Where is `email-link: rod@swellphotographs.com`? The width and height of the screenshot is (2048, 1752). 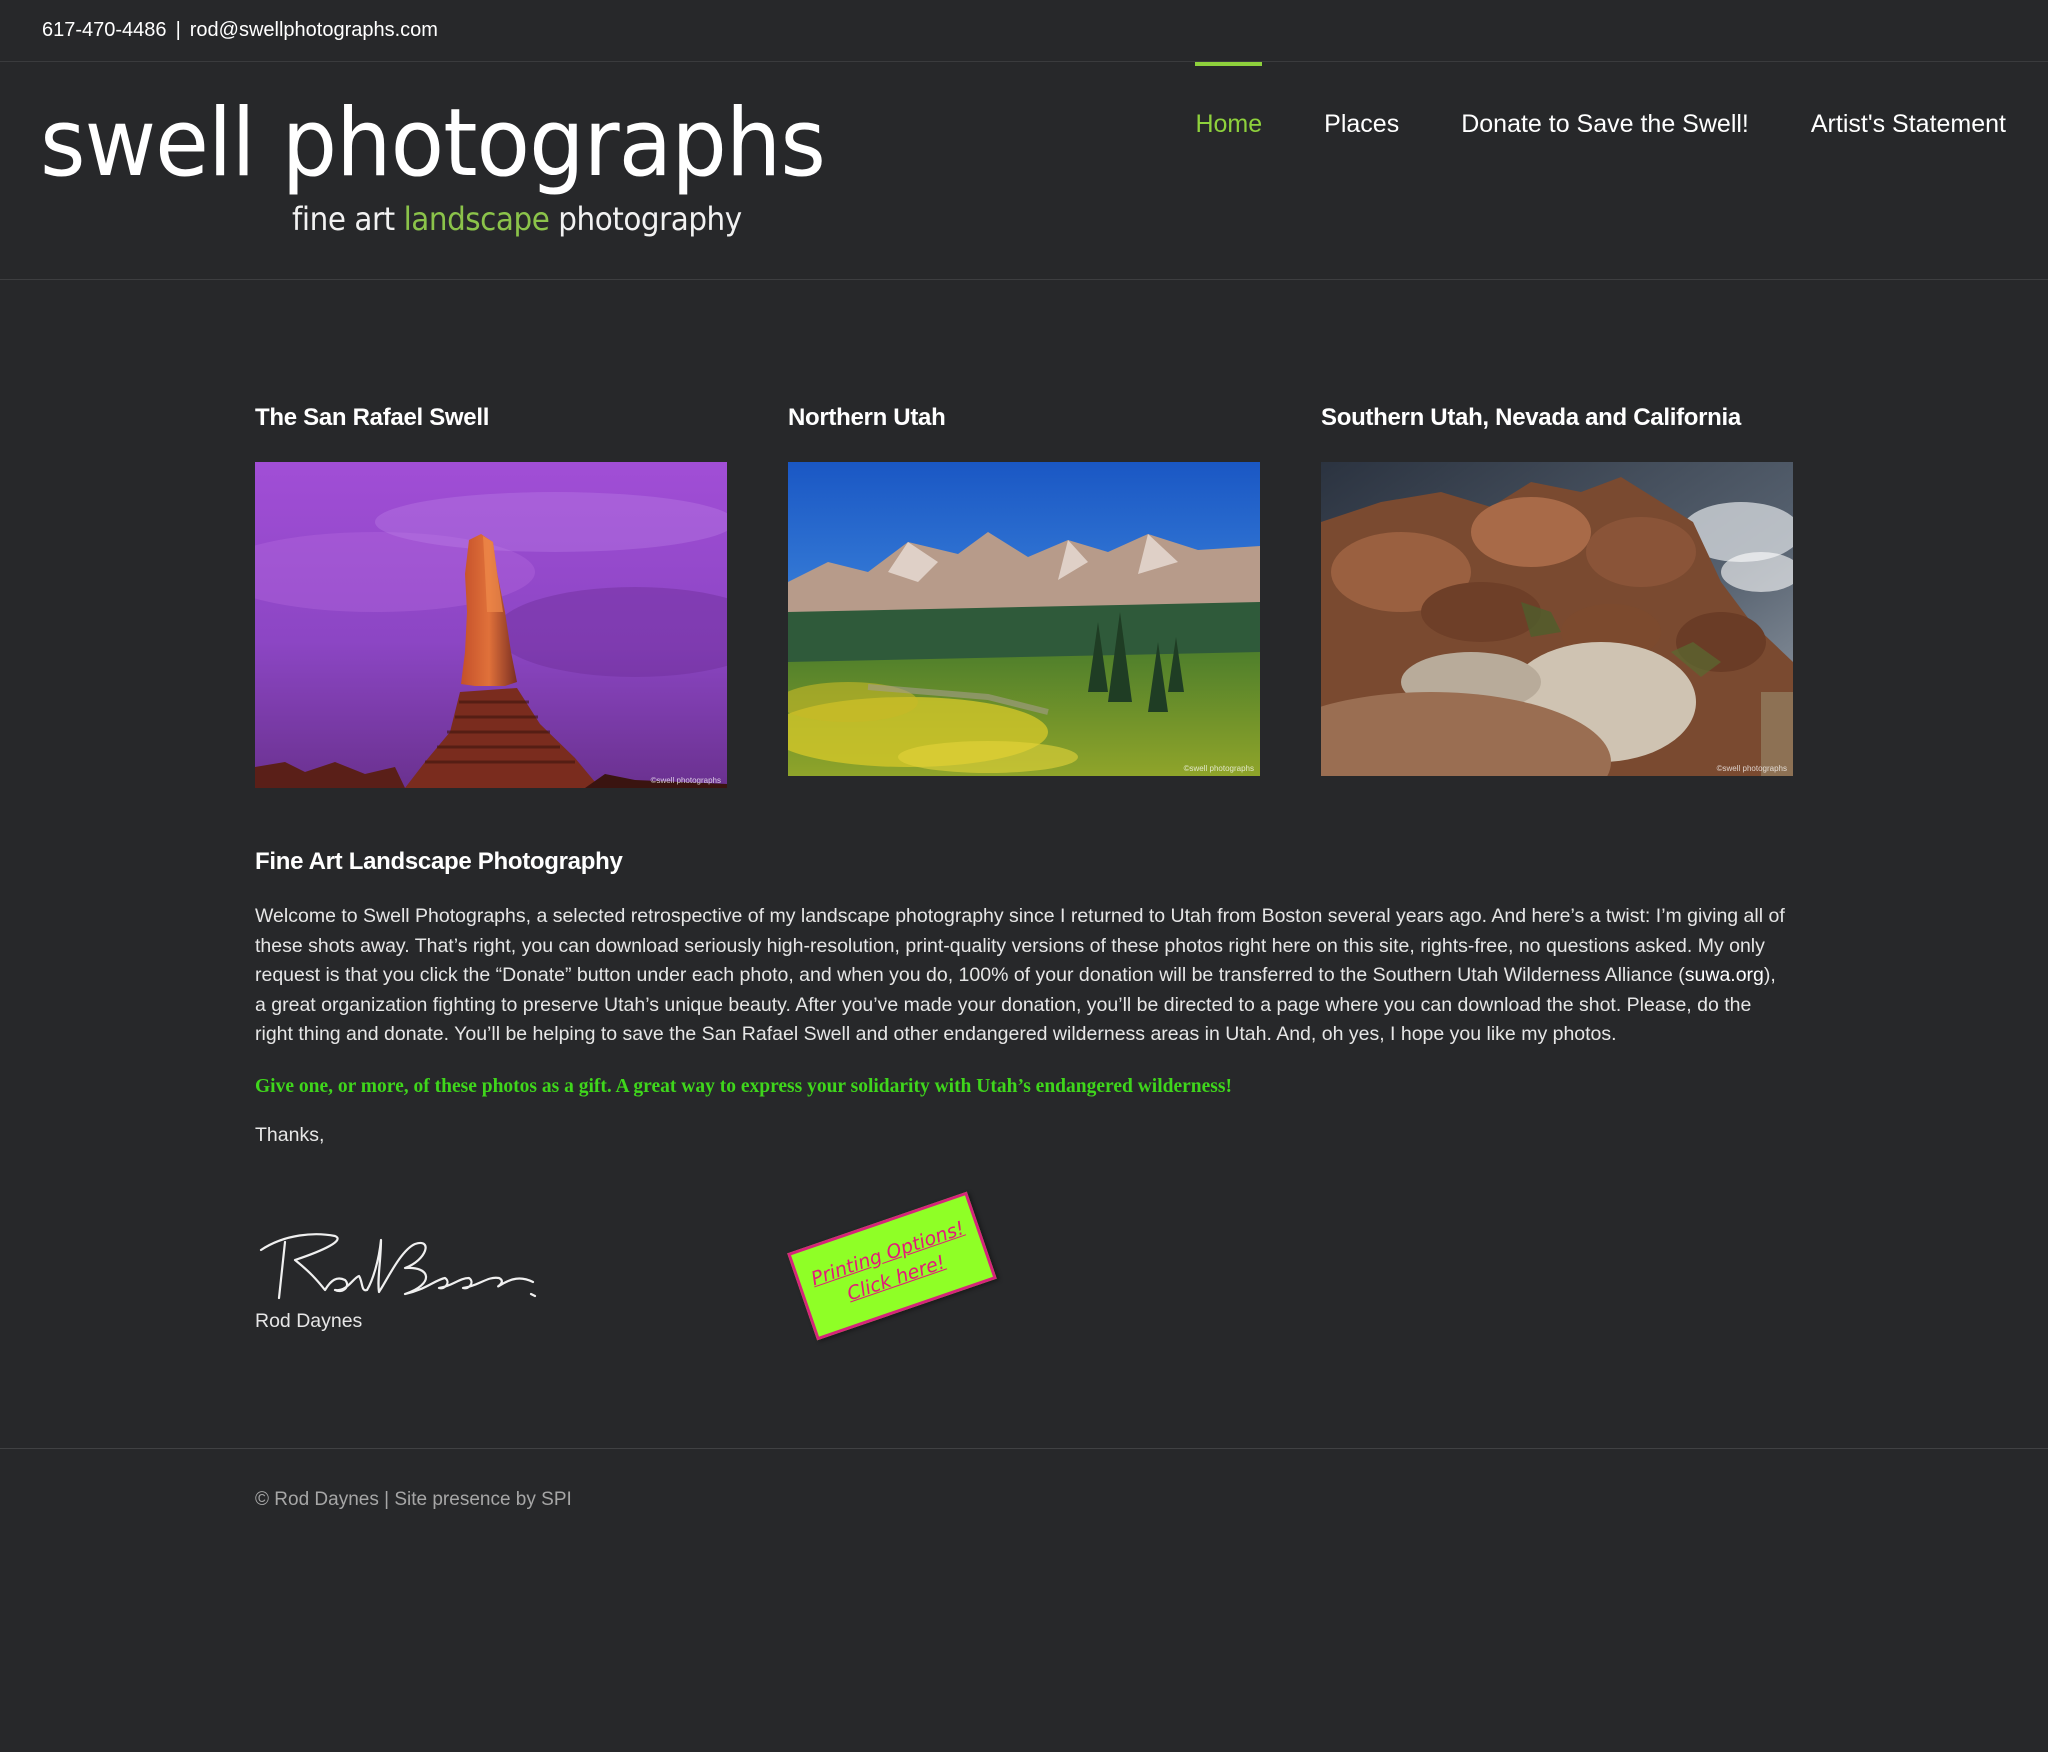 email-link: rod@swellphotographs.com is located at coordinates (314, 30).